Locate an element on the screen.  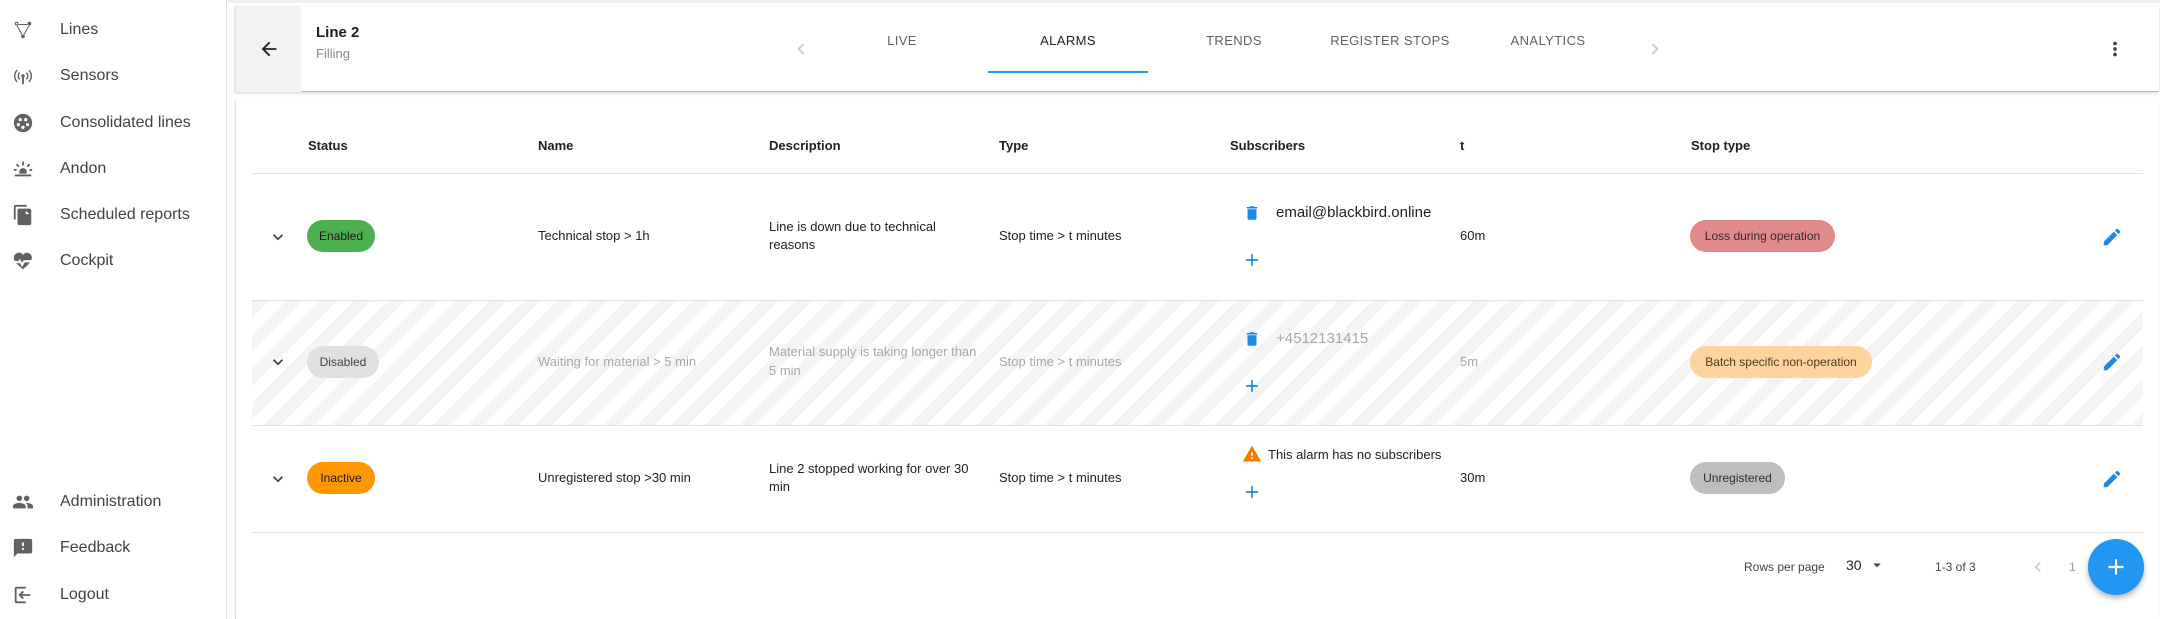
pagination-range: 1-3 of 3 is located at coordinates (1955, 567).